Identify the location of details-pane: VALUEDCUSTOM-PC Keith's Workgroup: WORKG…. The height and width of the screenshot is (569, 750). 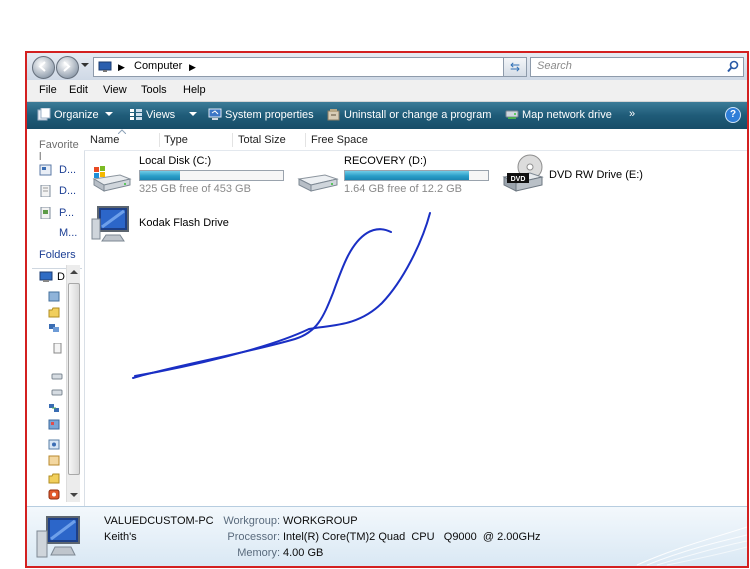
(387, 536).